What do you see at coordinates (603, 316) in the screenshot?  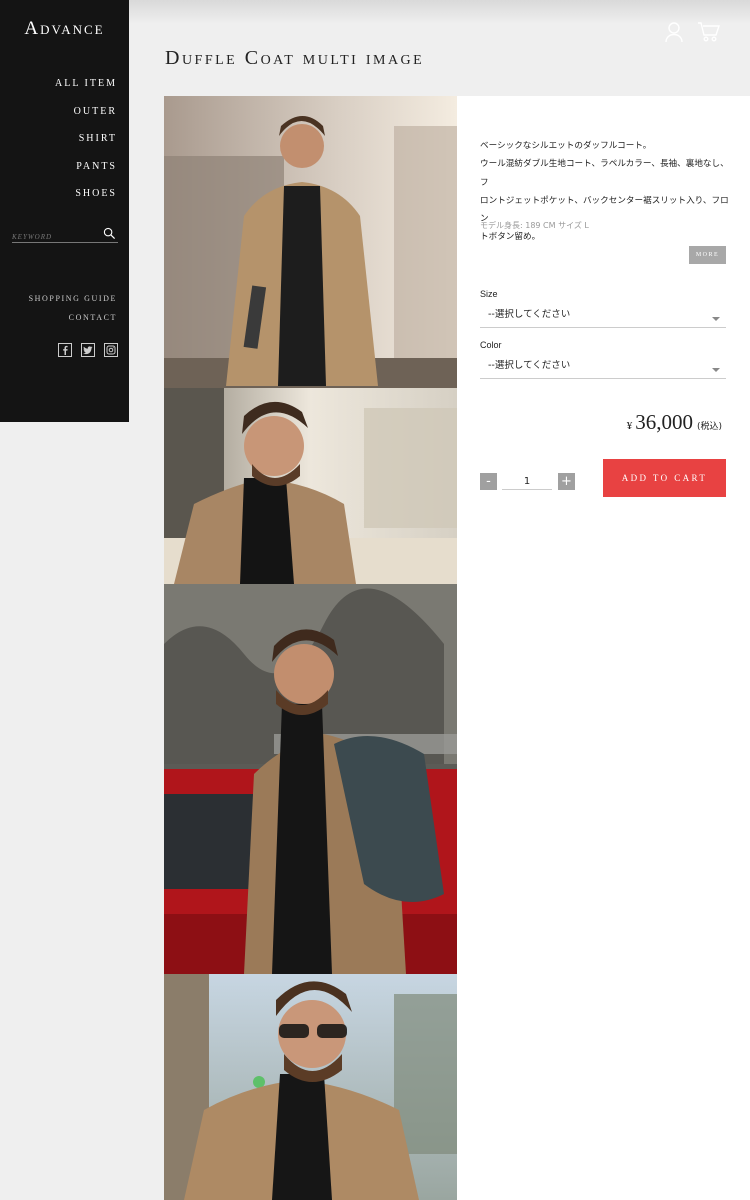 I see `size-select: --選択してください` at bounding box center [603, 316].